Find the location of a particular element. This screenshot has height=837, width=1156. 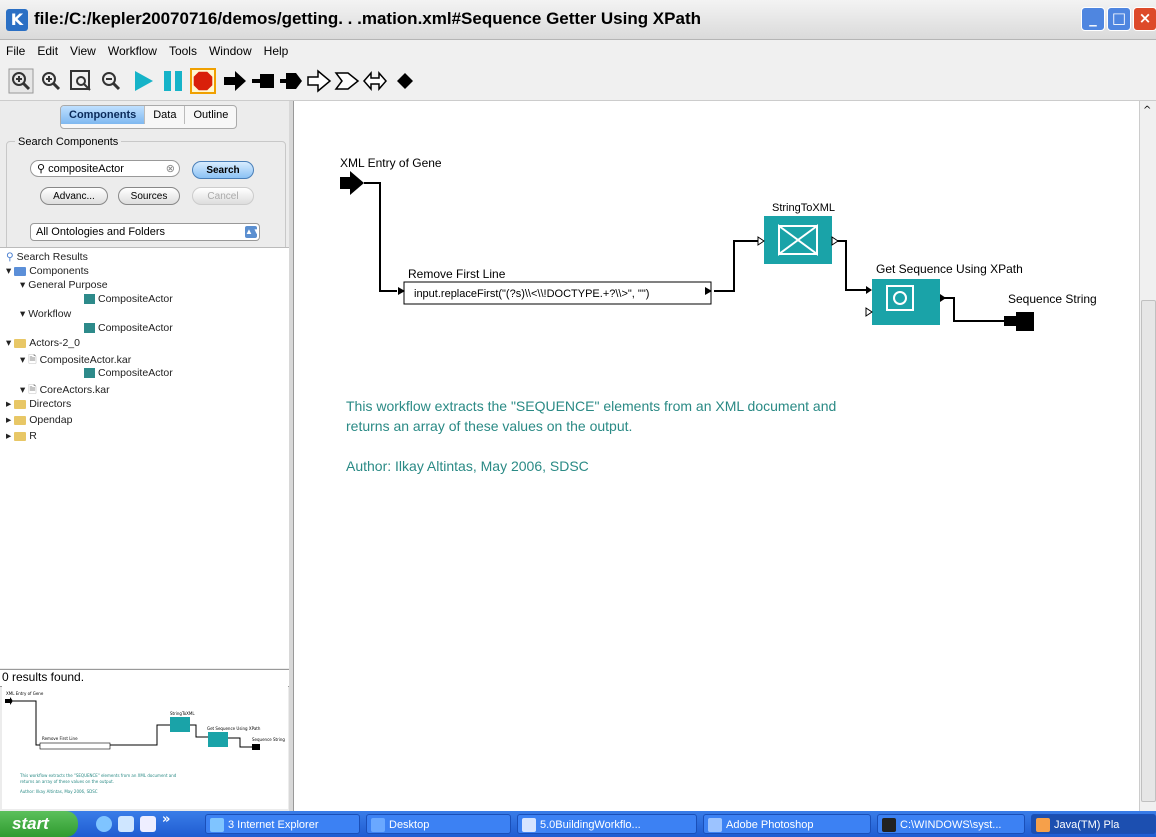

java-icon is located at coordinates (1043, 825).